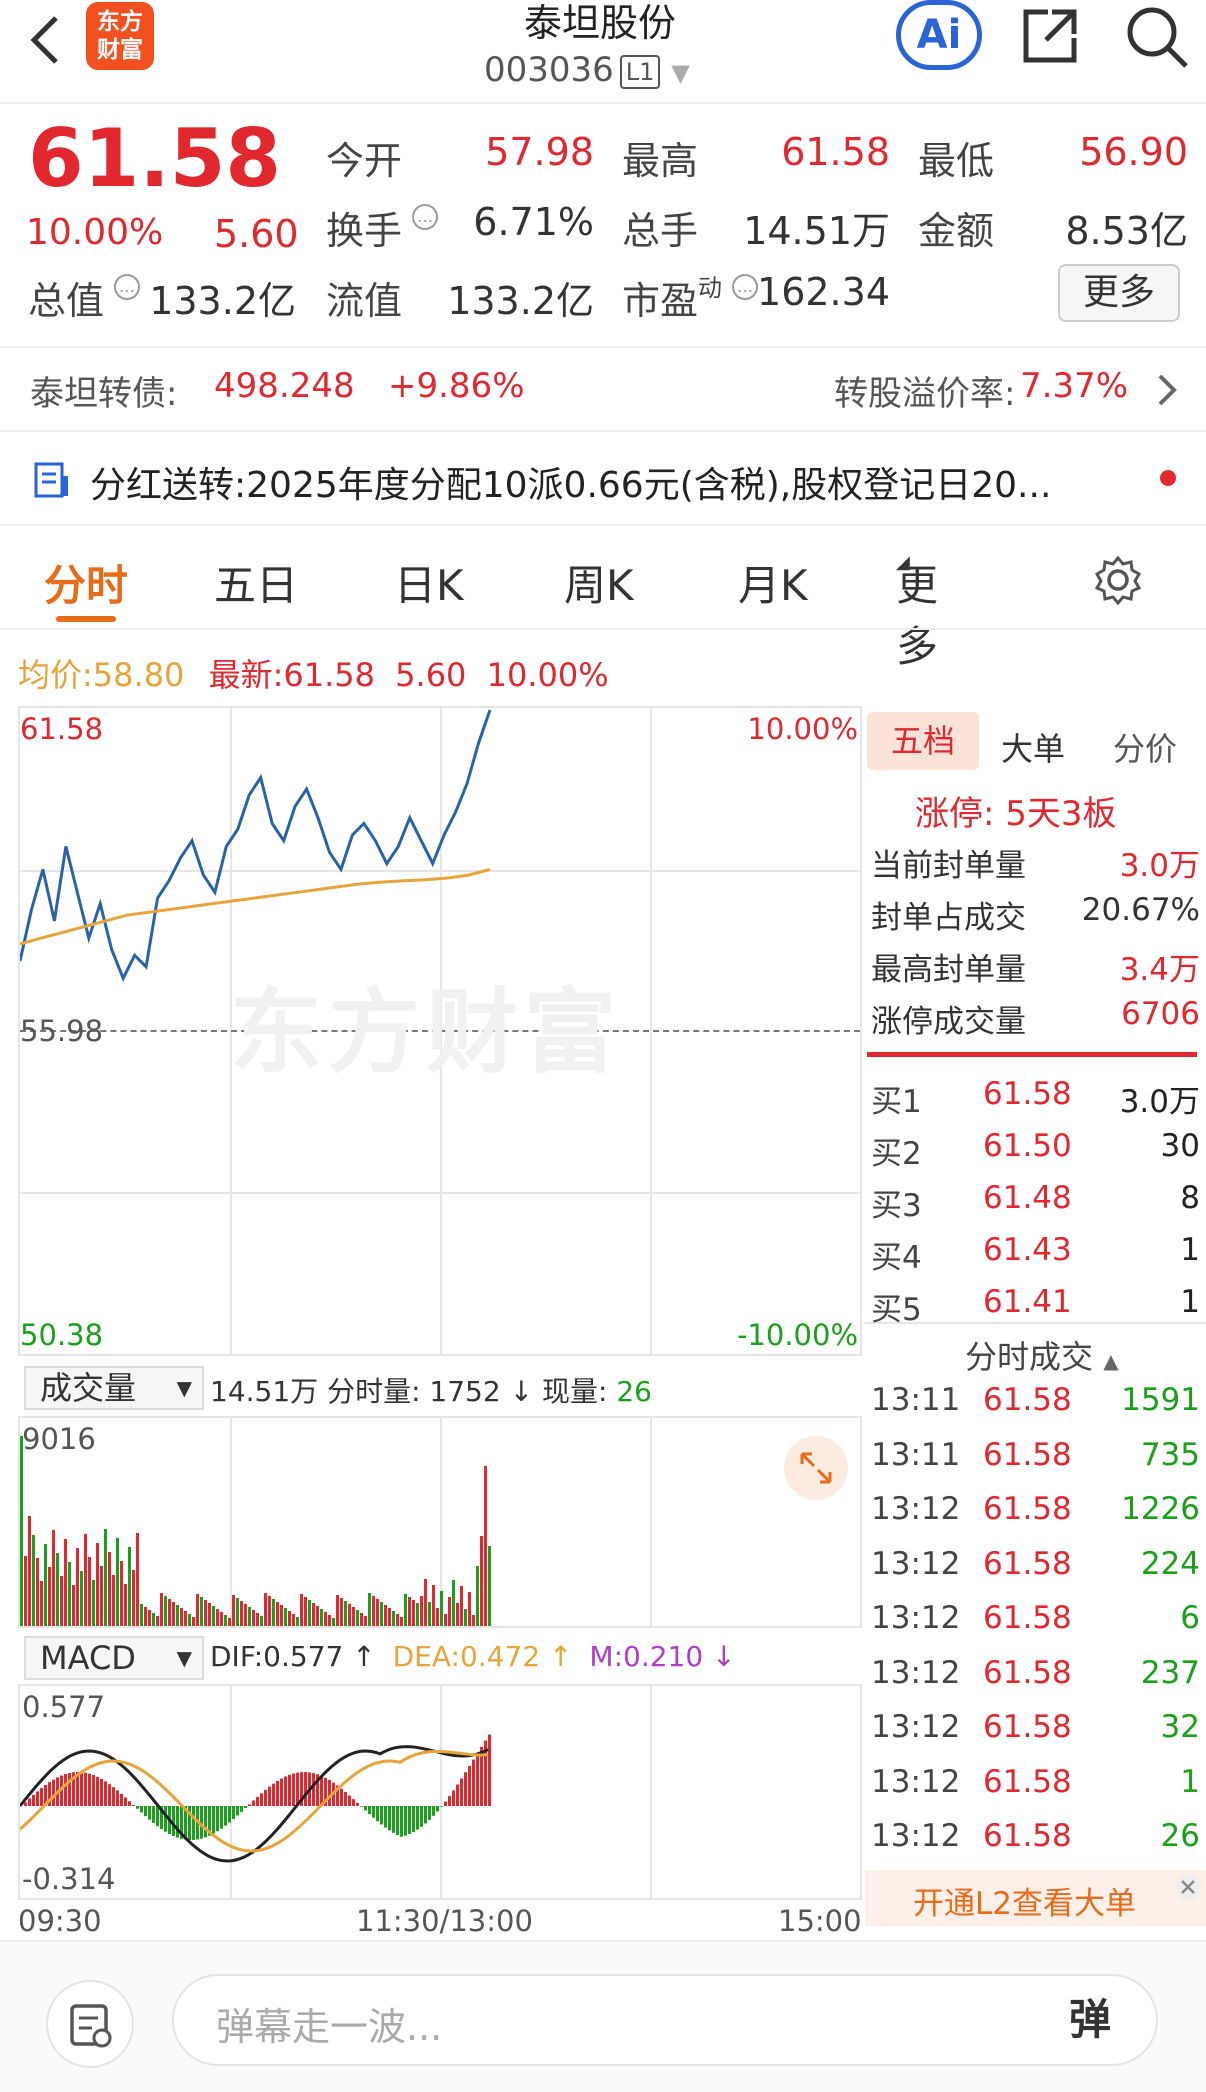 This screenshot has width=1206, height=2092. What do you see at coordinates (1119, 293) in the screenshot?
I see `more-button: 更多` at bounding box center [1119, 293].